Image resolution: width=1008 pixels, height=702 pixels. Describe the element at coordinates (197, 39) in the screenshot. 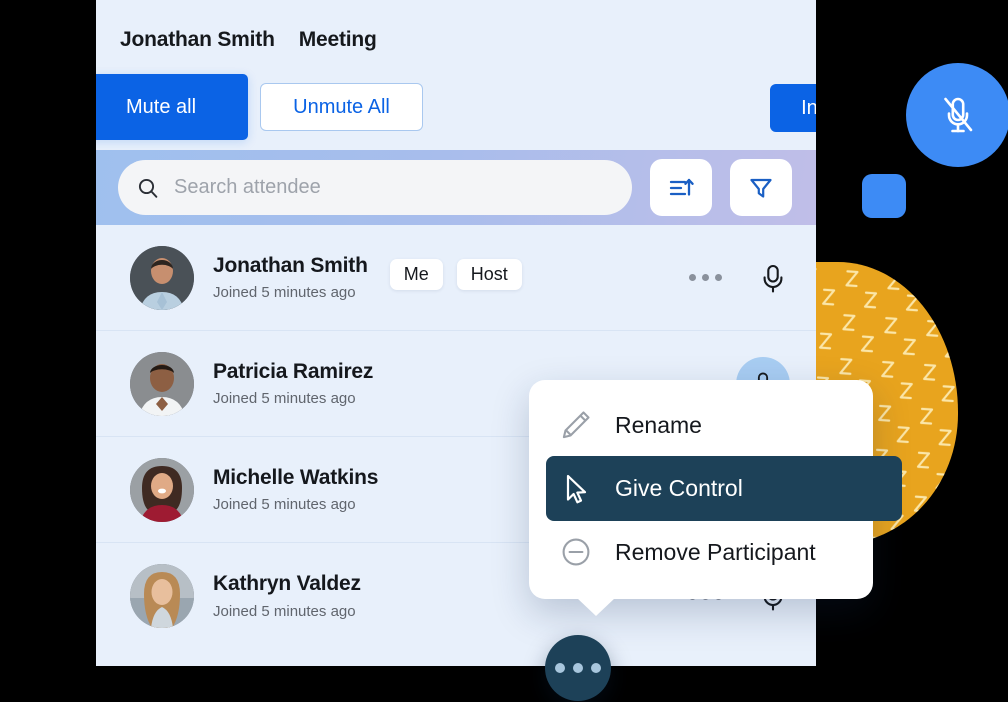

I see `header-user-name: Jonathan Smith` at that location.